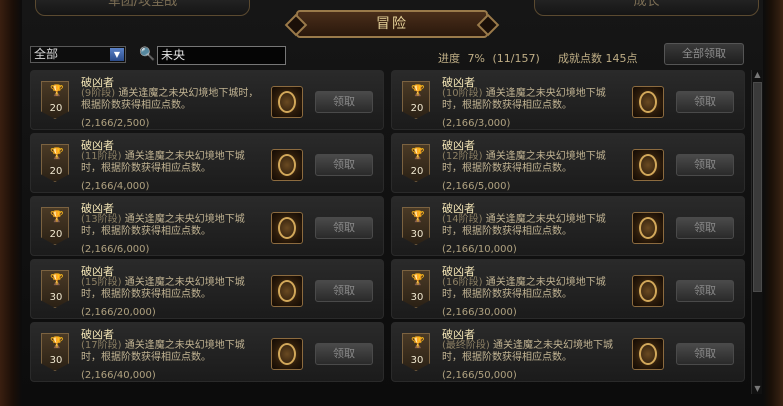 The image size is (783, 406). Describe the element at coordinates (171, 100) in the screenshot. I see `achievement-description: (9阶段) 通关逢魔之未央幻境地下城时，根据阶数获得相应点数。` at that location.